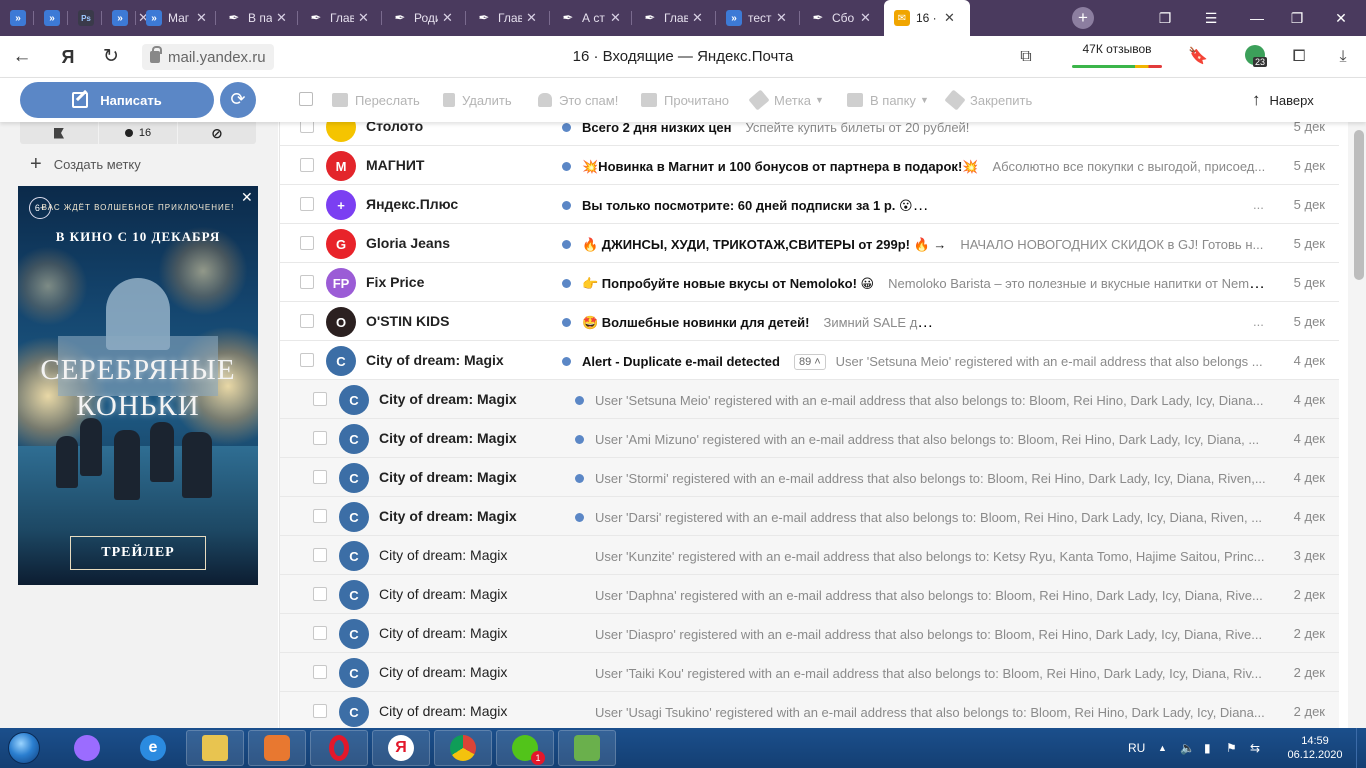 This screenshot has height=768, width=1366. I want to click on browser-tab: ✒ Роди ✕, so click(424, 18).